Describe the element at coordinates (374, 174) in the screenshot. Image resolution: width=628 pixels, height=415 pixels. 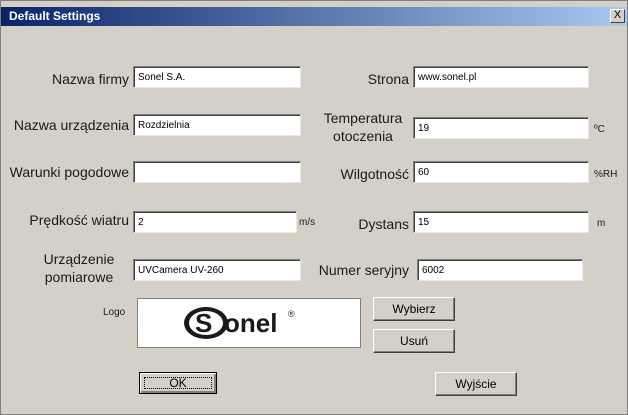
I see `humidity-label: Wilgotność` at that location.